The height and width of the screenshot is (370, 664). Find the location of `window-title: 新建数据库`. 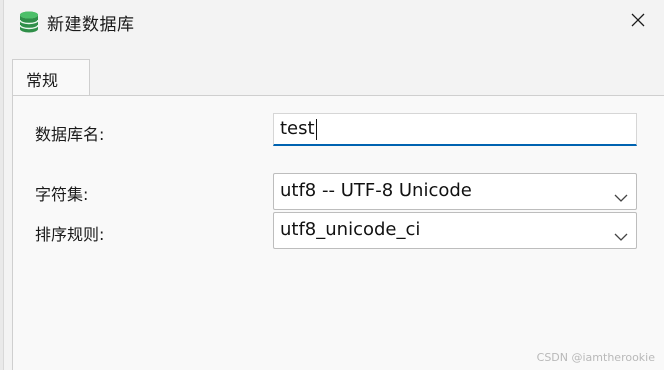

window-title: 新建数据库 is located at coordinates (91, 25).